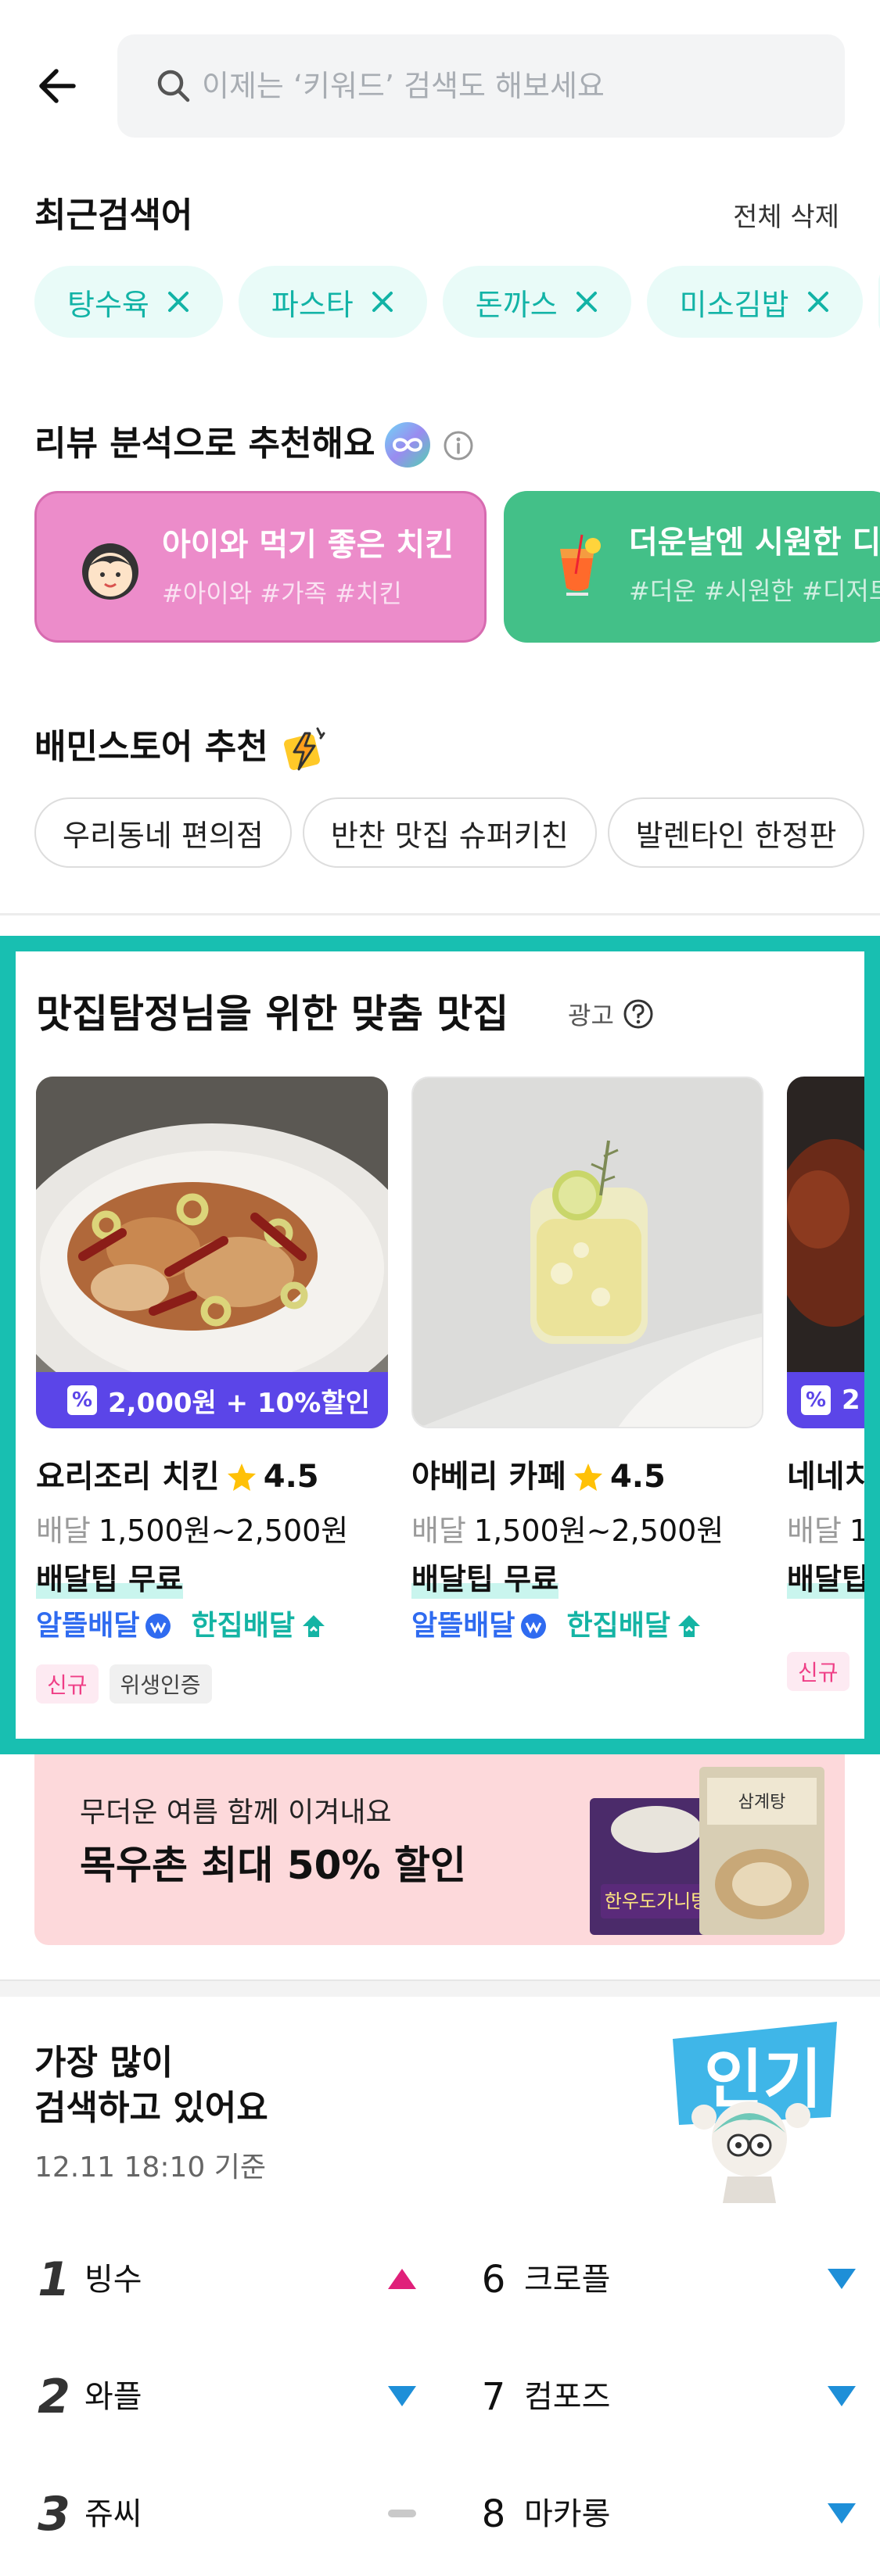  I want to click on rank-keyword: 쥬씨, so click(113, 2514).